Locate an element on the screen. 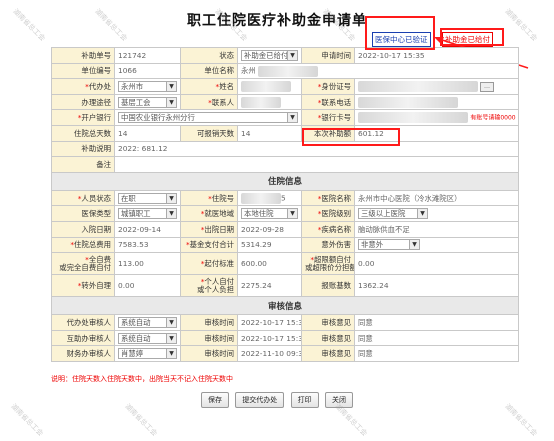 This screenshot has height=441, width=554. field-label: 医院级别 is located at coordinates (328, 213).